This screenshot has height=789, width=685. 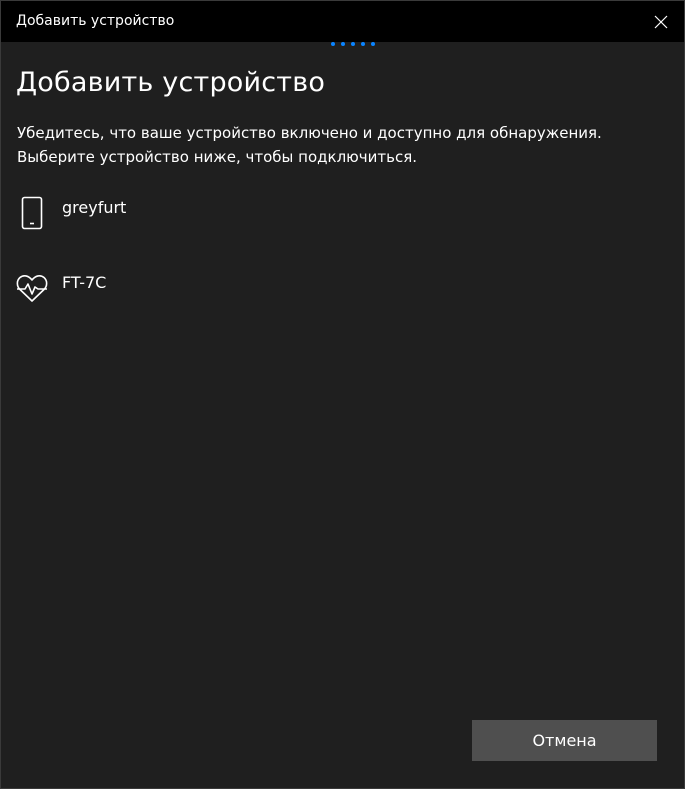 I want to click on title-bar: Добавить устройство, so click(x=342, y=21).